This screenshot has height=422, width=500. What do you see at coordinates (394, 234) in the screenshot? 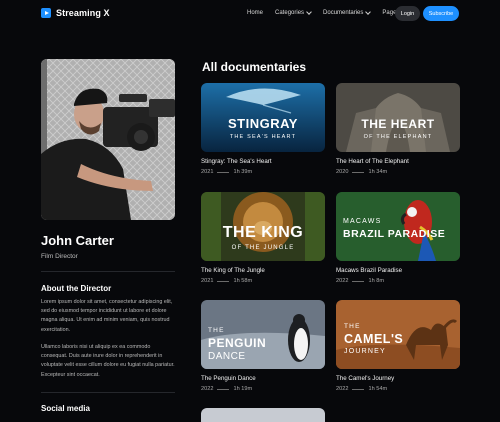
I see `thumbnail-title: BRAZIL PARADISE` at bounding box center [394, 234].